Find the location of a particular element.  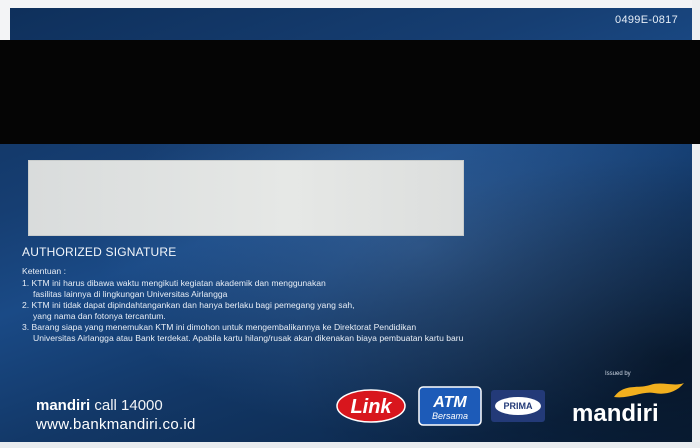

signature-panel is located at coordinates (246, 198).